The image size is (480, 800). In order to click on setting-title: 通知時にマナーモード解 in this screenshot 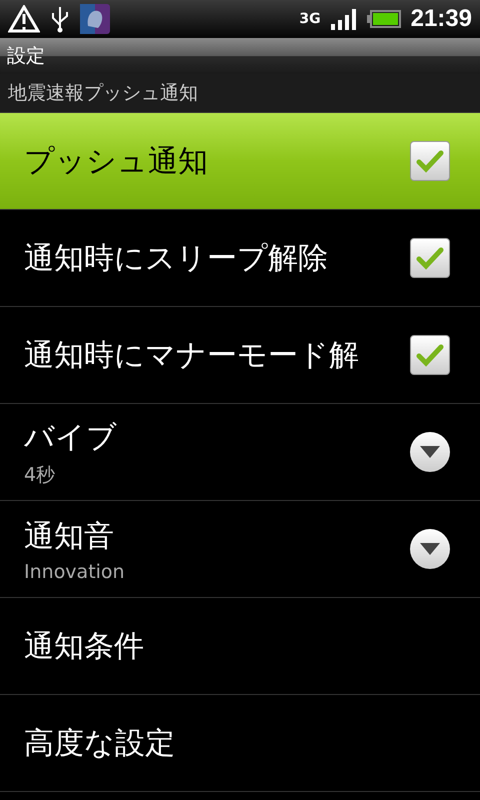, I will do `click(192, 355)`.